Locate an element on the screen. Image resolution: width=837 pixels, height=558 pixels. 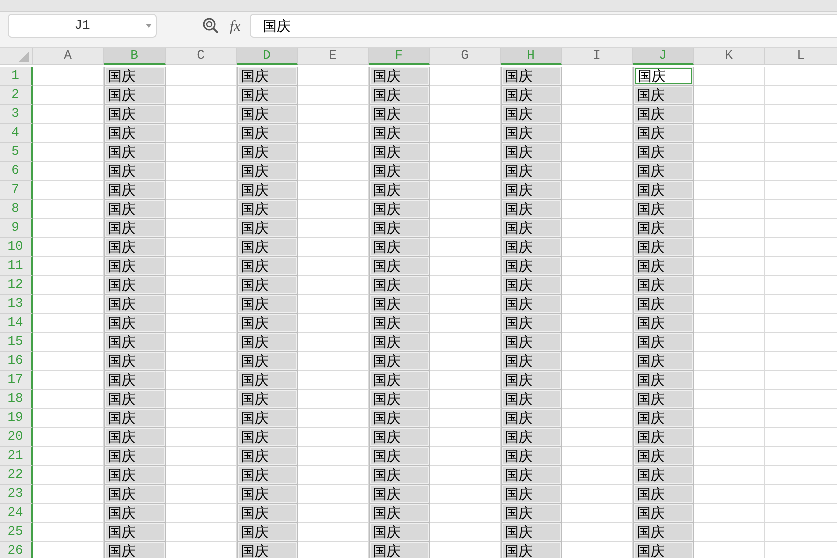
dropdown-caret-icon is located at coordinates (149, 26).